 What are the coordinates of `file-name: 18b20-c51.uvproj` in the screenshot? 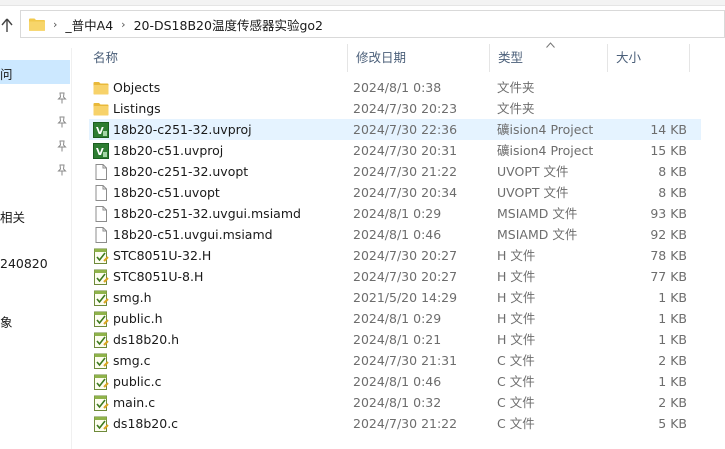 It's located at (168, 150).